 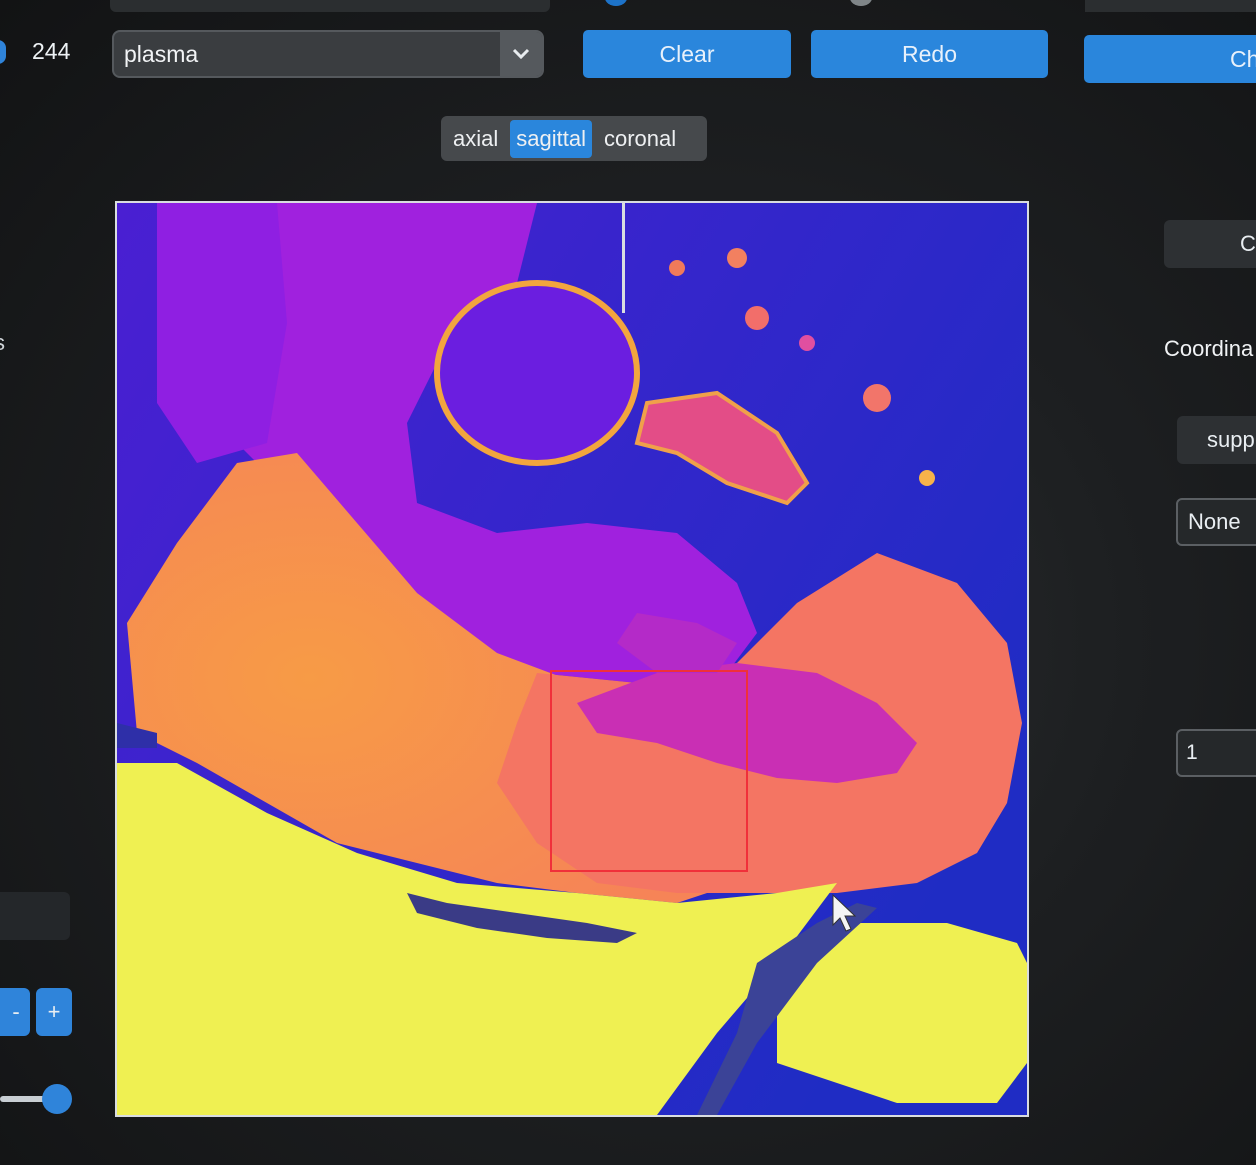 I want to click on redo-button-label: Redo, so click(x=929, y=53).